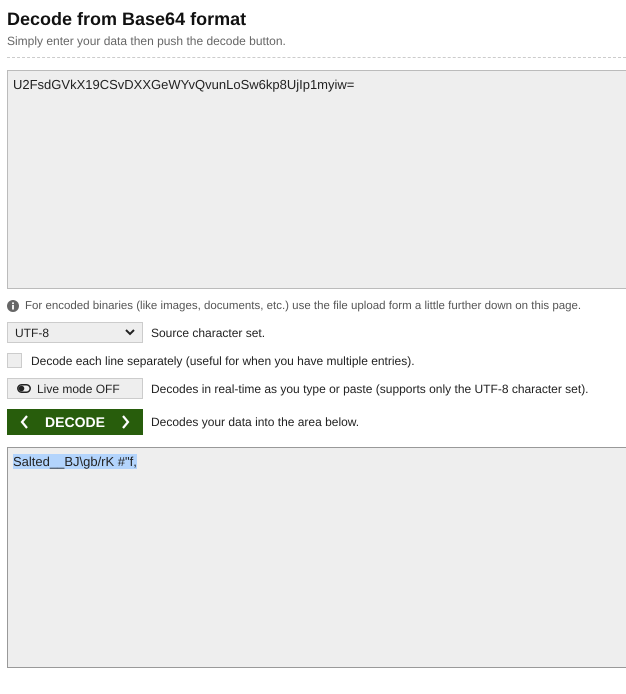 This screenshot has height=694, width=626. I want to click on charset-select: UTF-8, so click(75, 332).